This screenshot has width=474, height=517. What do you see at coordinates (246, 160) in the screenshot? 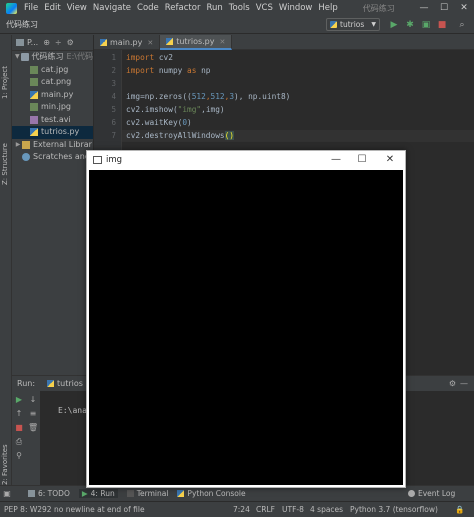
I see `opencv-window-titlebar: img — ☐ ✕` at bounding box center [246, 160].